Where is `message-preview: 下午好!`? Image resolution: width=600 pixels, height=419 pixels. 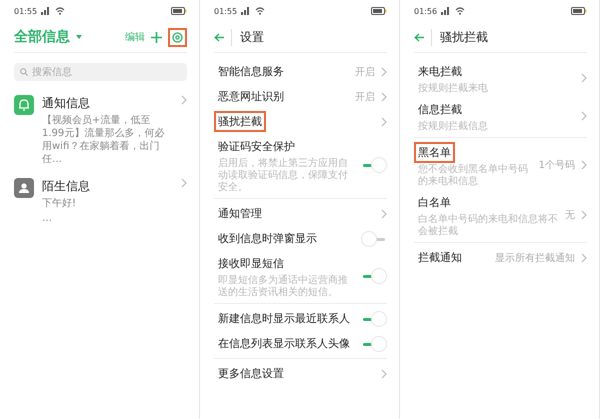 message-preview: 下午好! is located at coordinates (60, 203).